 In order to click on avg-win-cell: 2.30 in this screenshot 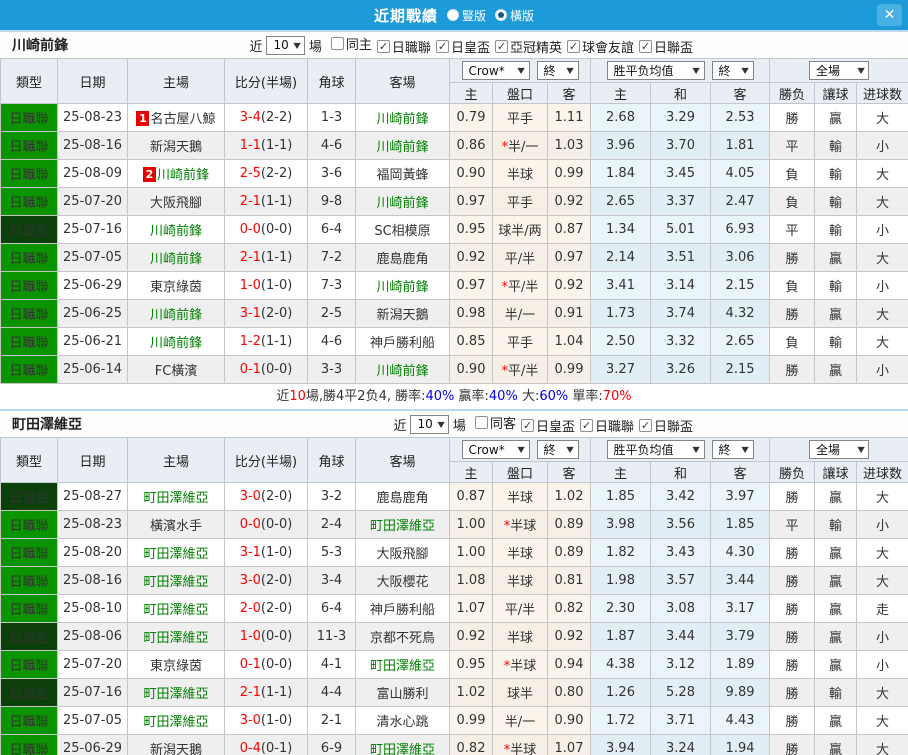, I will do `click(621, 608)`.